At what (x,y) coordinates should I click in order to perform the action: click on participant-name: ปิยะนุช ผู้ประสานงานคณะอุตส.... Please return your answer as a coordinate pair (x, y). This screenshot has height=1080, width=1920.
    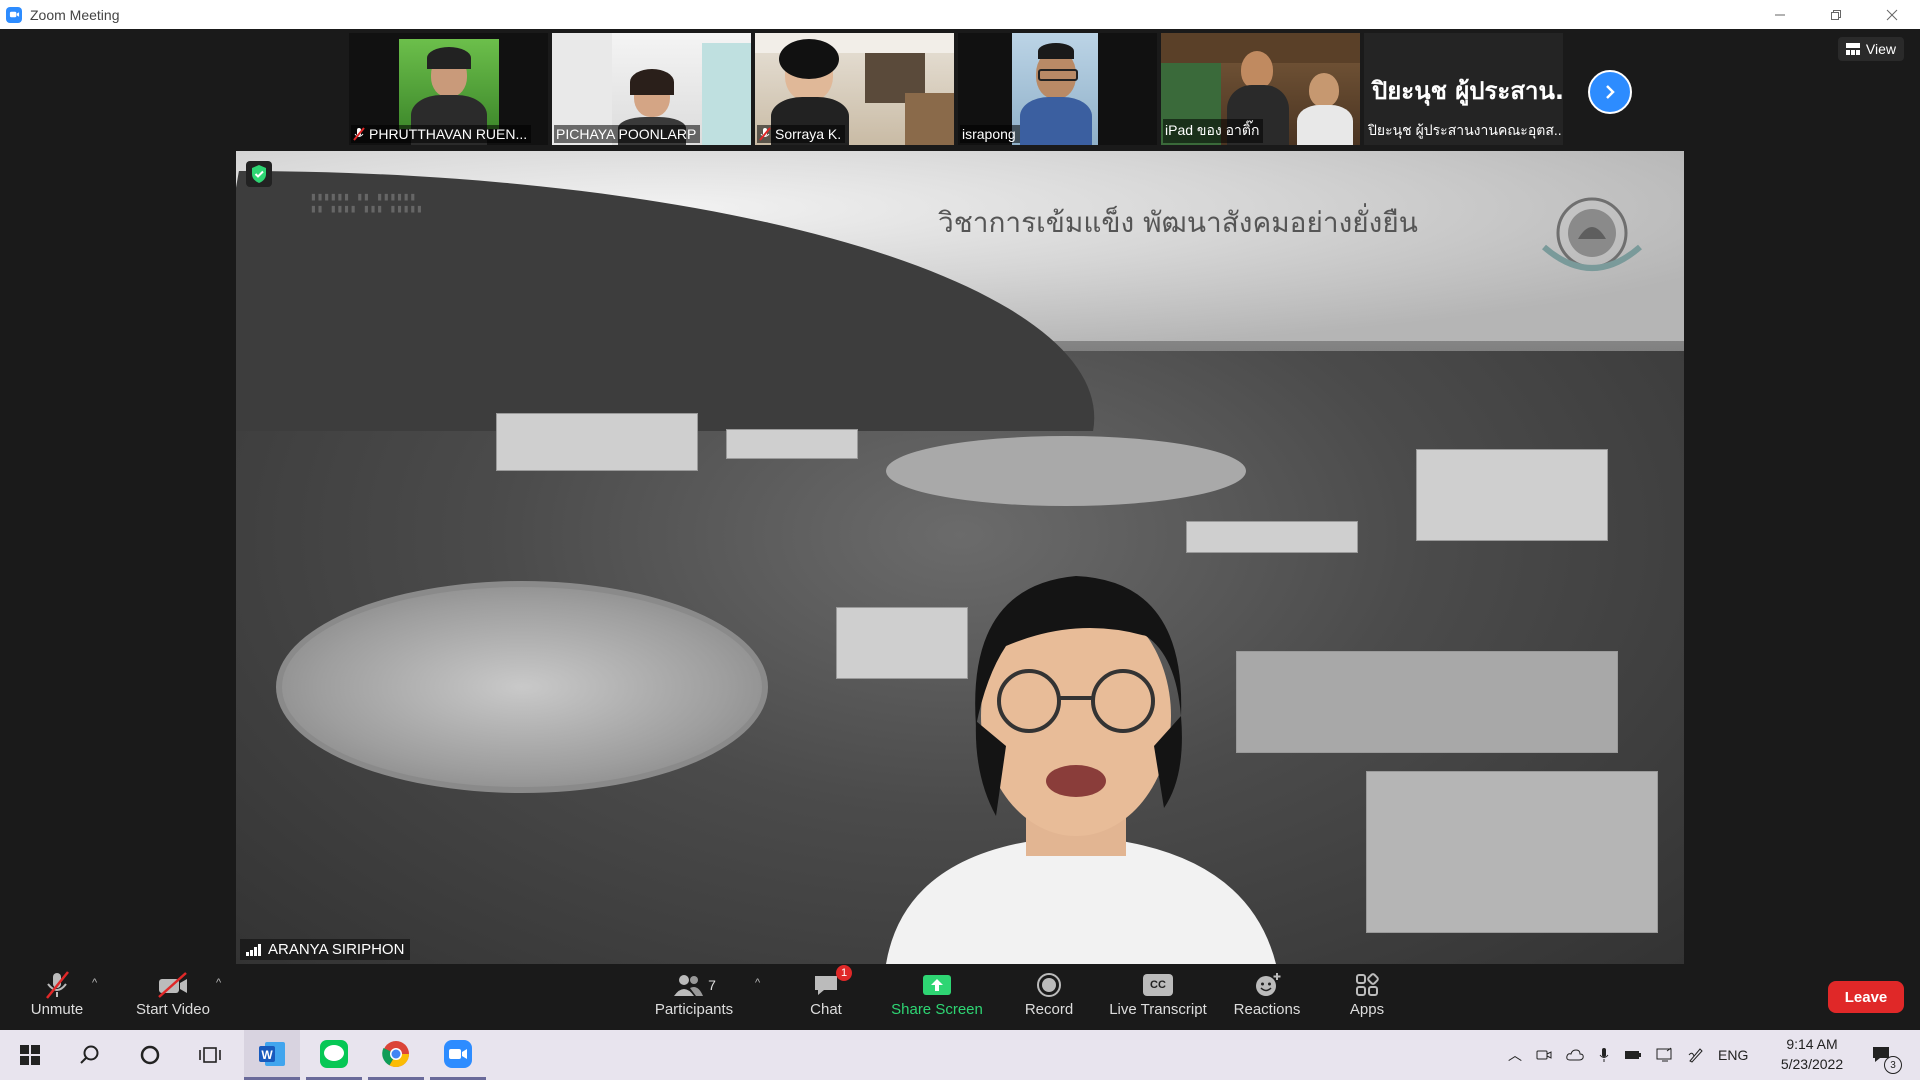
    Looking at the image, I should click on (1465, 130).